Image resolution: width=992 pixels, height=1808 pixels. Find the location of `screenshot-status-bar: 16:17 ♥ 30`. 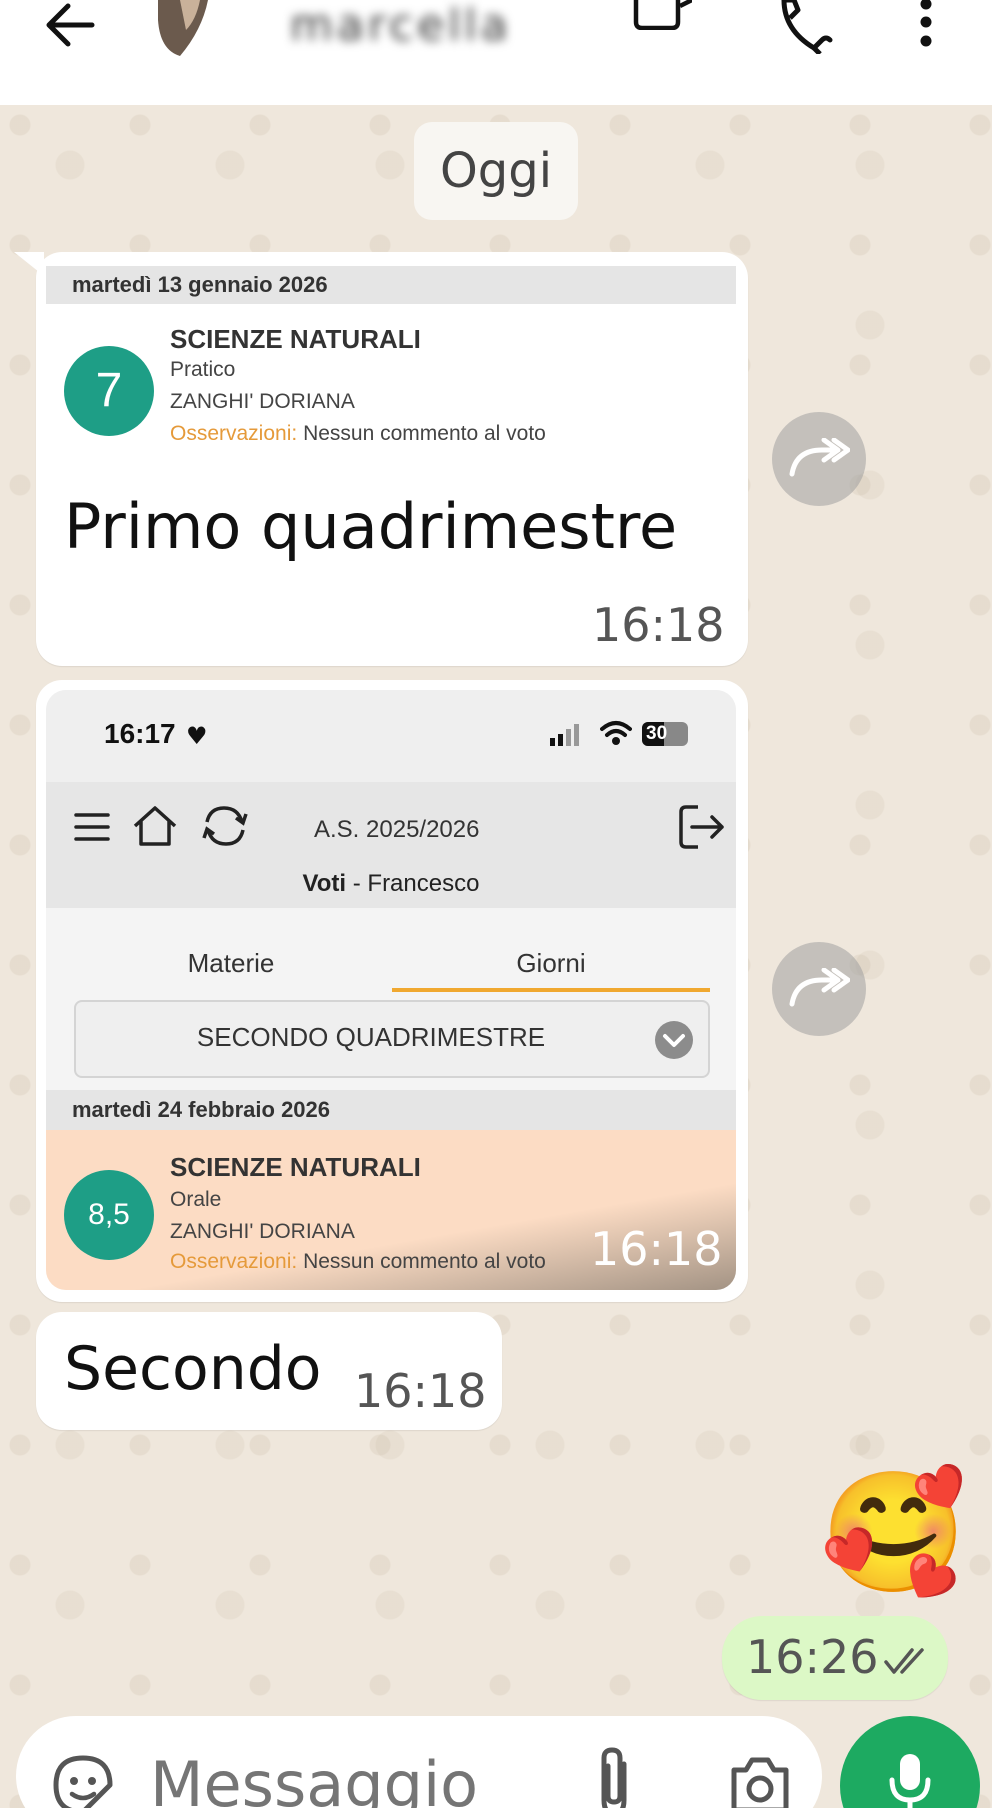

screenshot-status-bar: 16:17 ♥ 30 is located at coordinates (391, 736).